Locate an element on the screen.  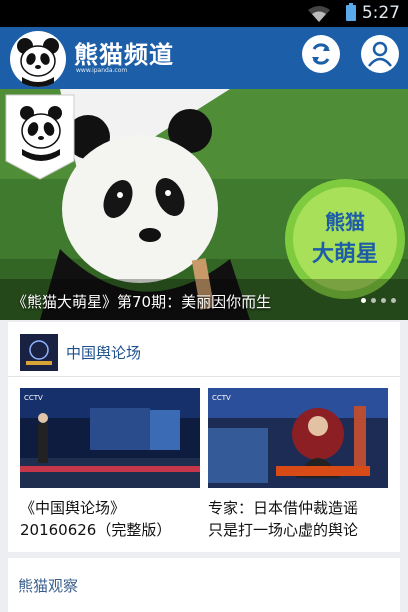
user-icon is located at coordinates (380, 54).